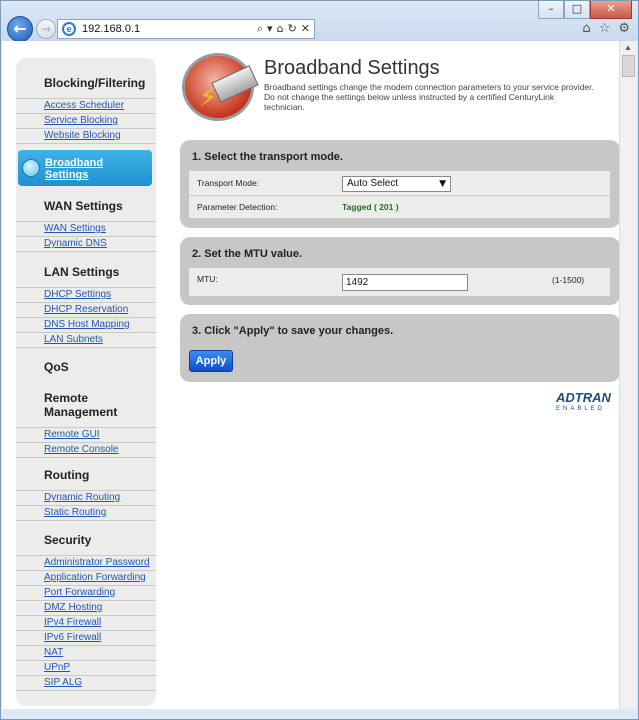  What do you see at coordinates (86, 136) in the screenshot?
I see `nav-website-blocking: Website Blocking` at bounding box center [86, 136].